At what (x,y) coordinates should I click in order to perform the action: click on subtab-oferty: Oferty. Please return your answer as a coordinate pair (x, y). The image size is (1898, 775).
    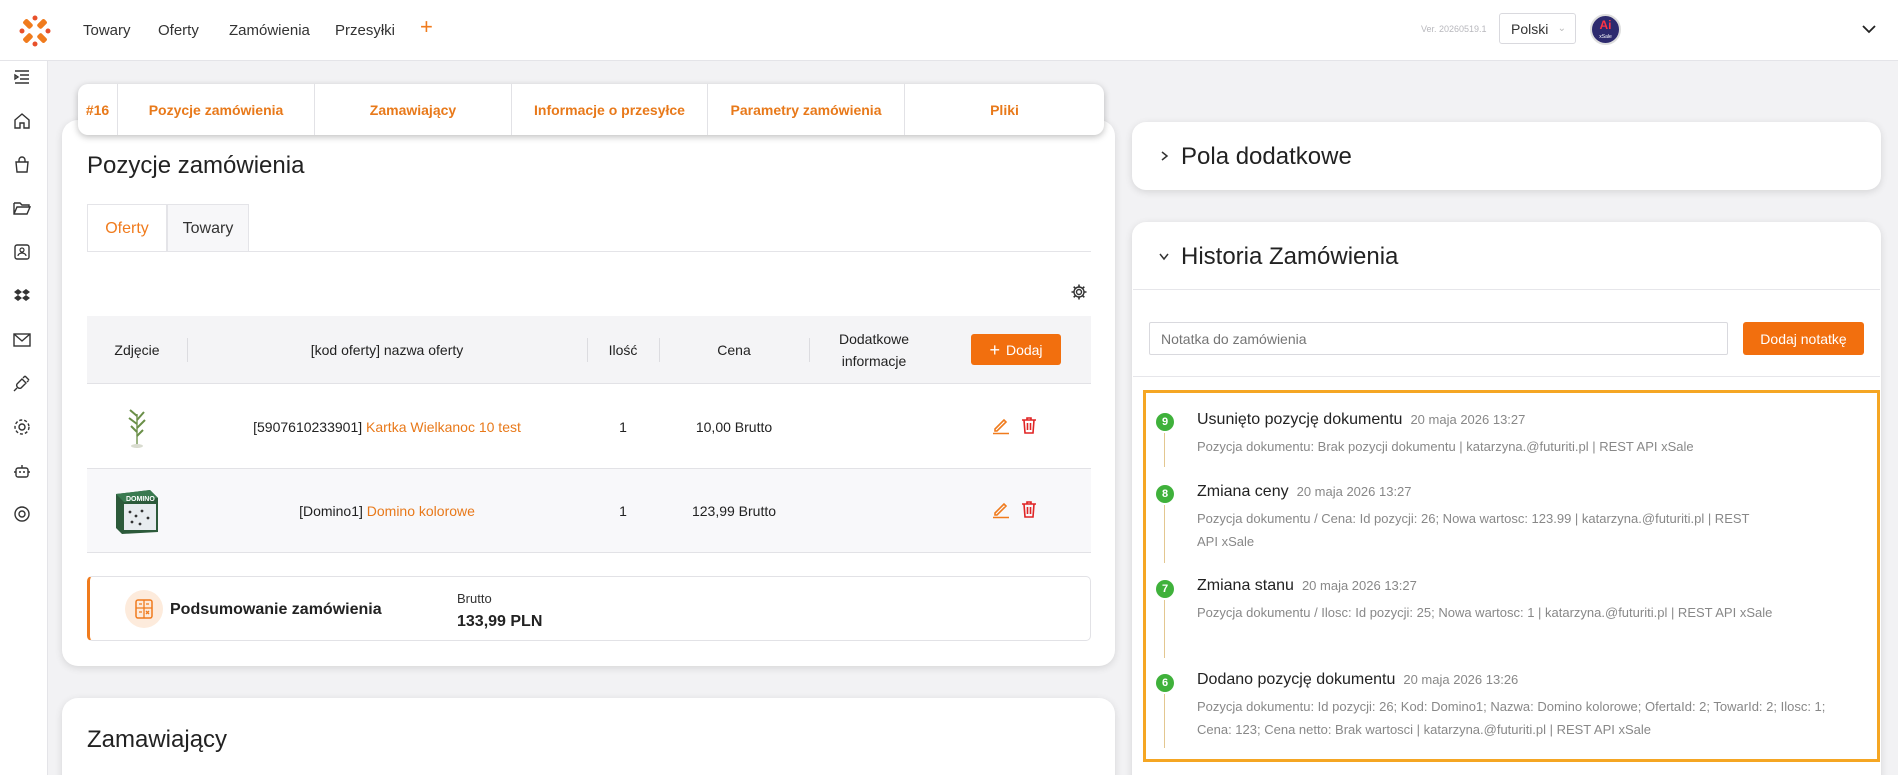
    Looking at the image, I should click on (127, 228).